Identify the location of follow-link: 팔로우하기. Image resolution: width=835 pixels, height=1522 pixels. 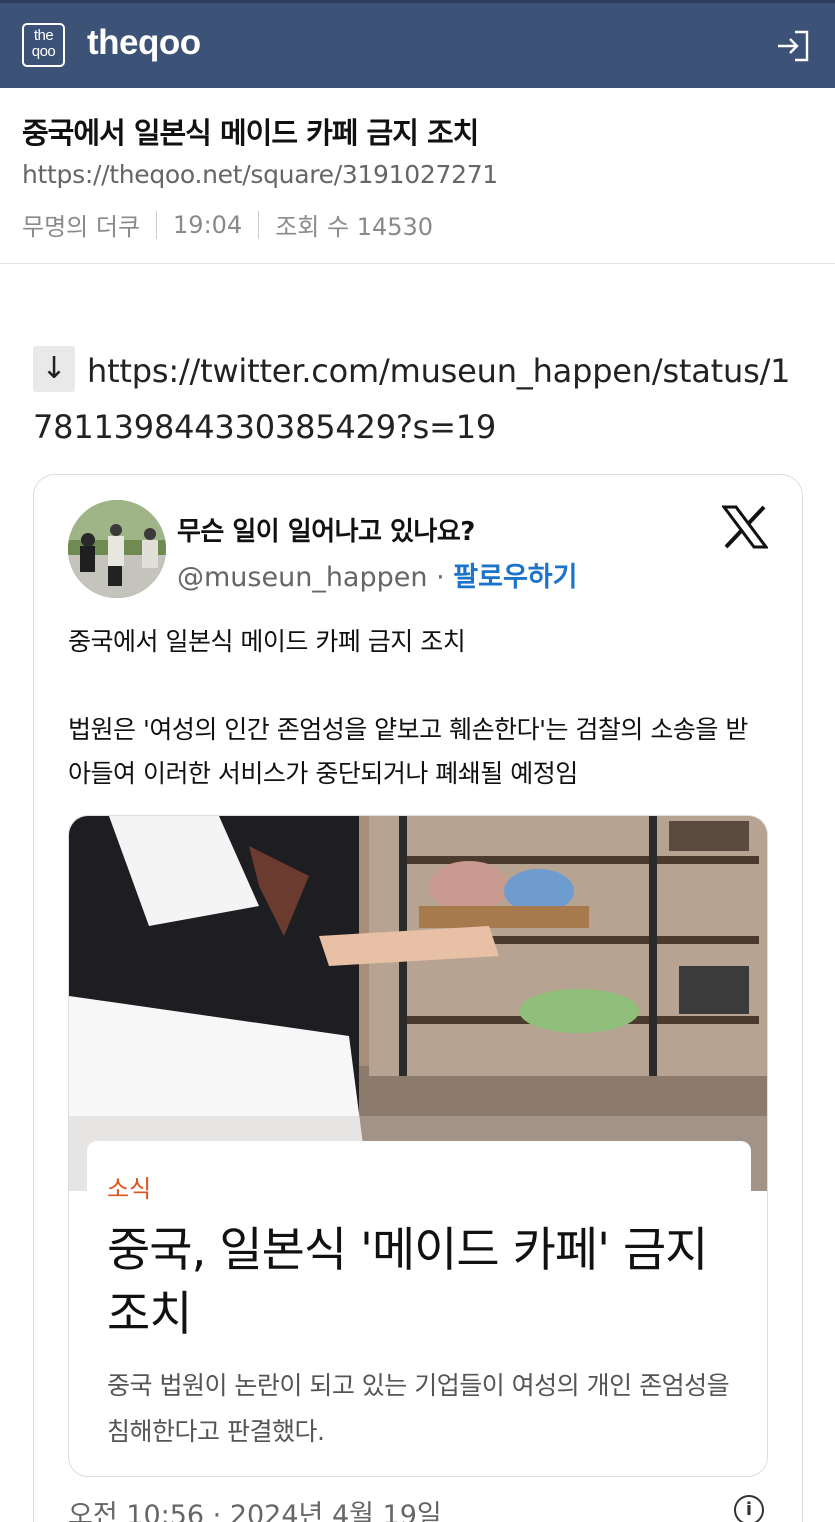
(515, 577).